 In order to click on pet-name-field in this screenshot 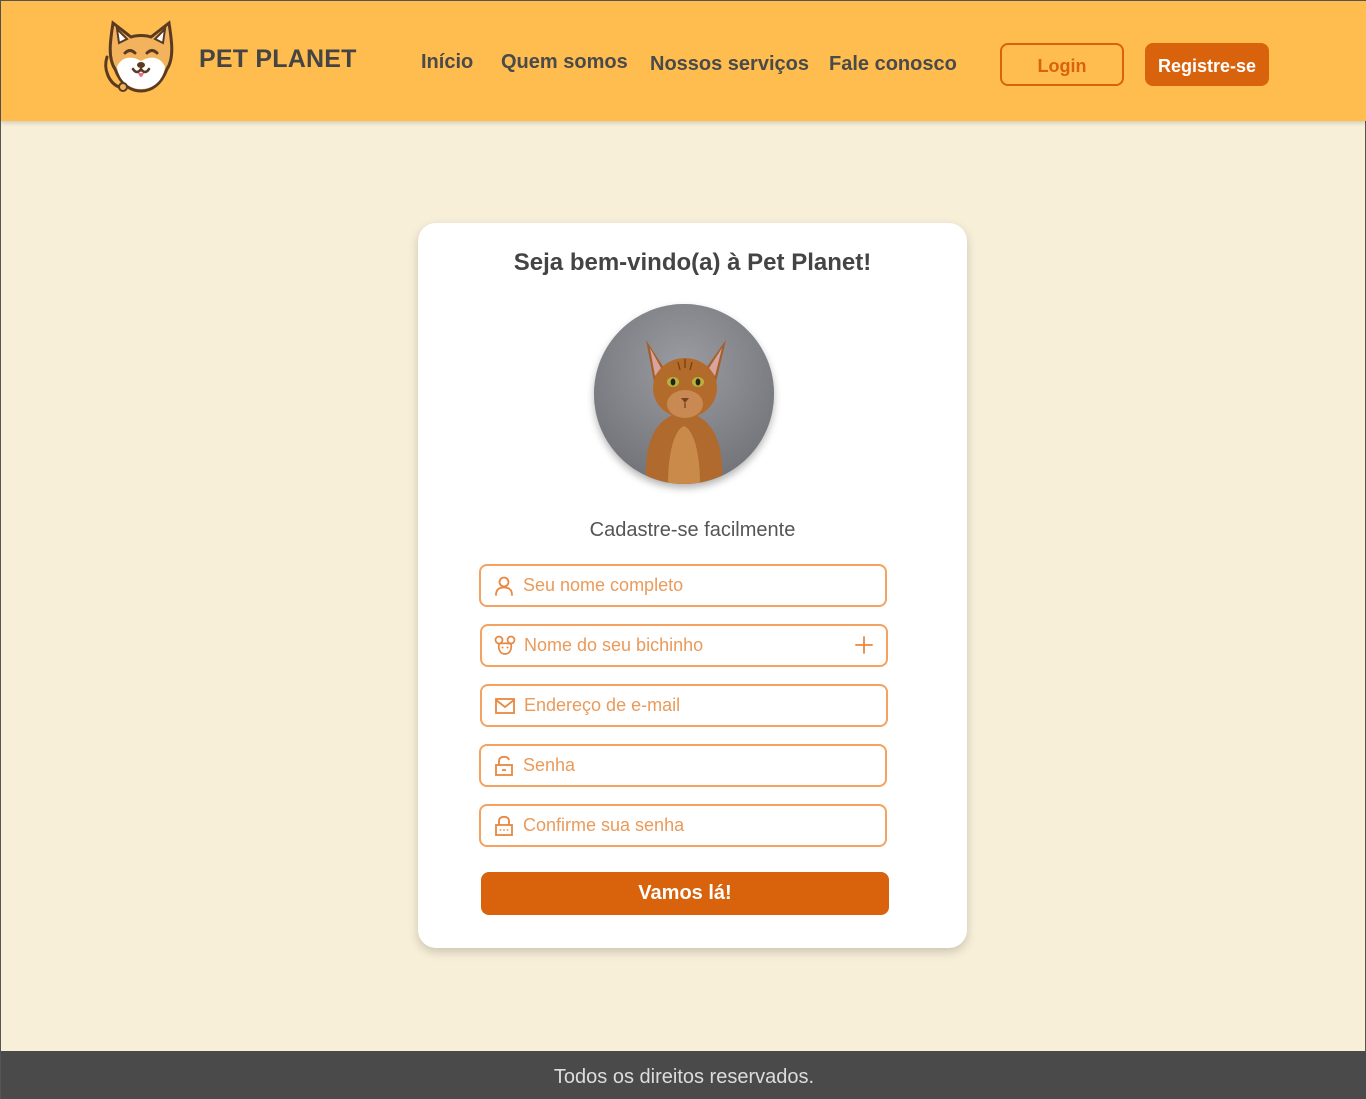, I will do `click(684, 645)`.